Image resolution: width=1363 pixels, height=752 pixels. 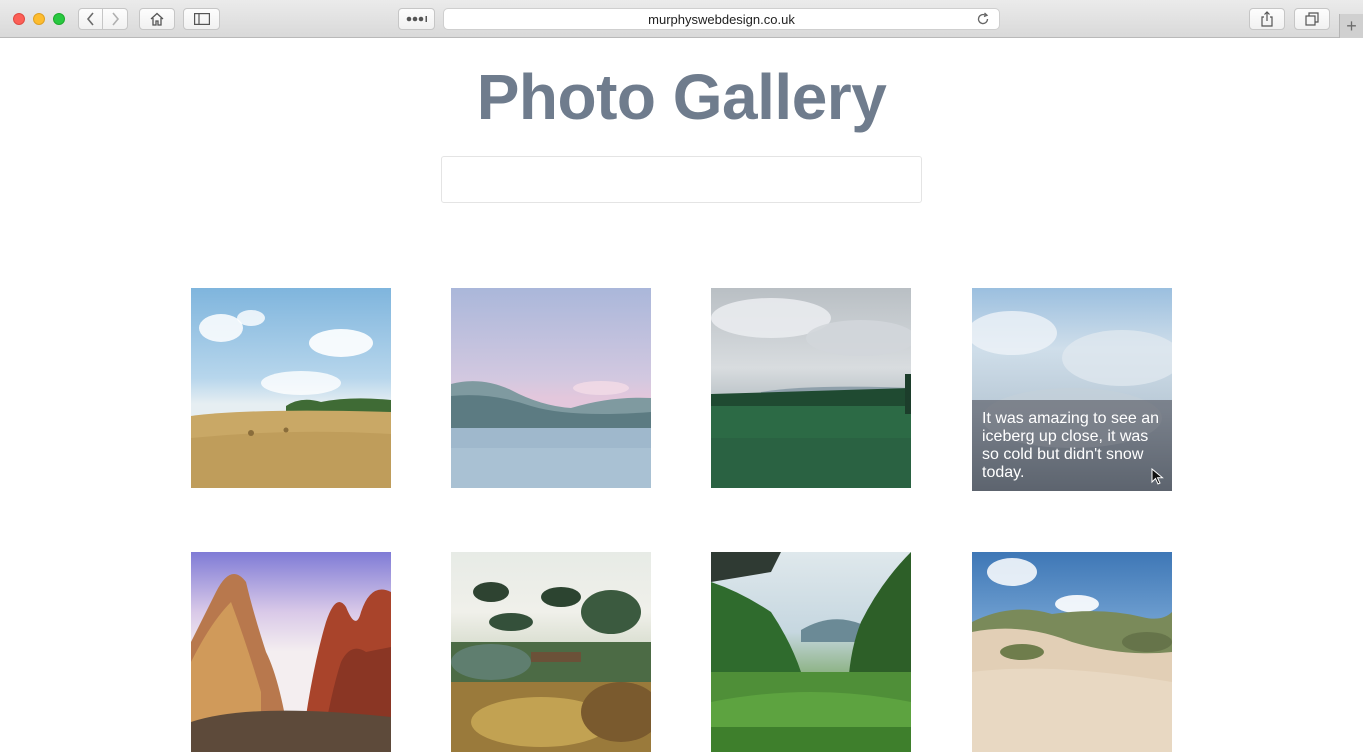 I want to click on forward-button, so click(x=115, y=19).